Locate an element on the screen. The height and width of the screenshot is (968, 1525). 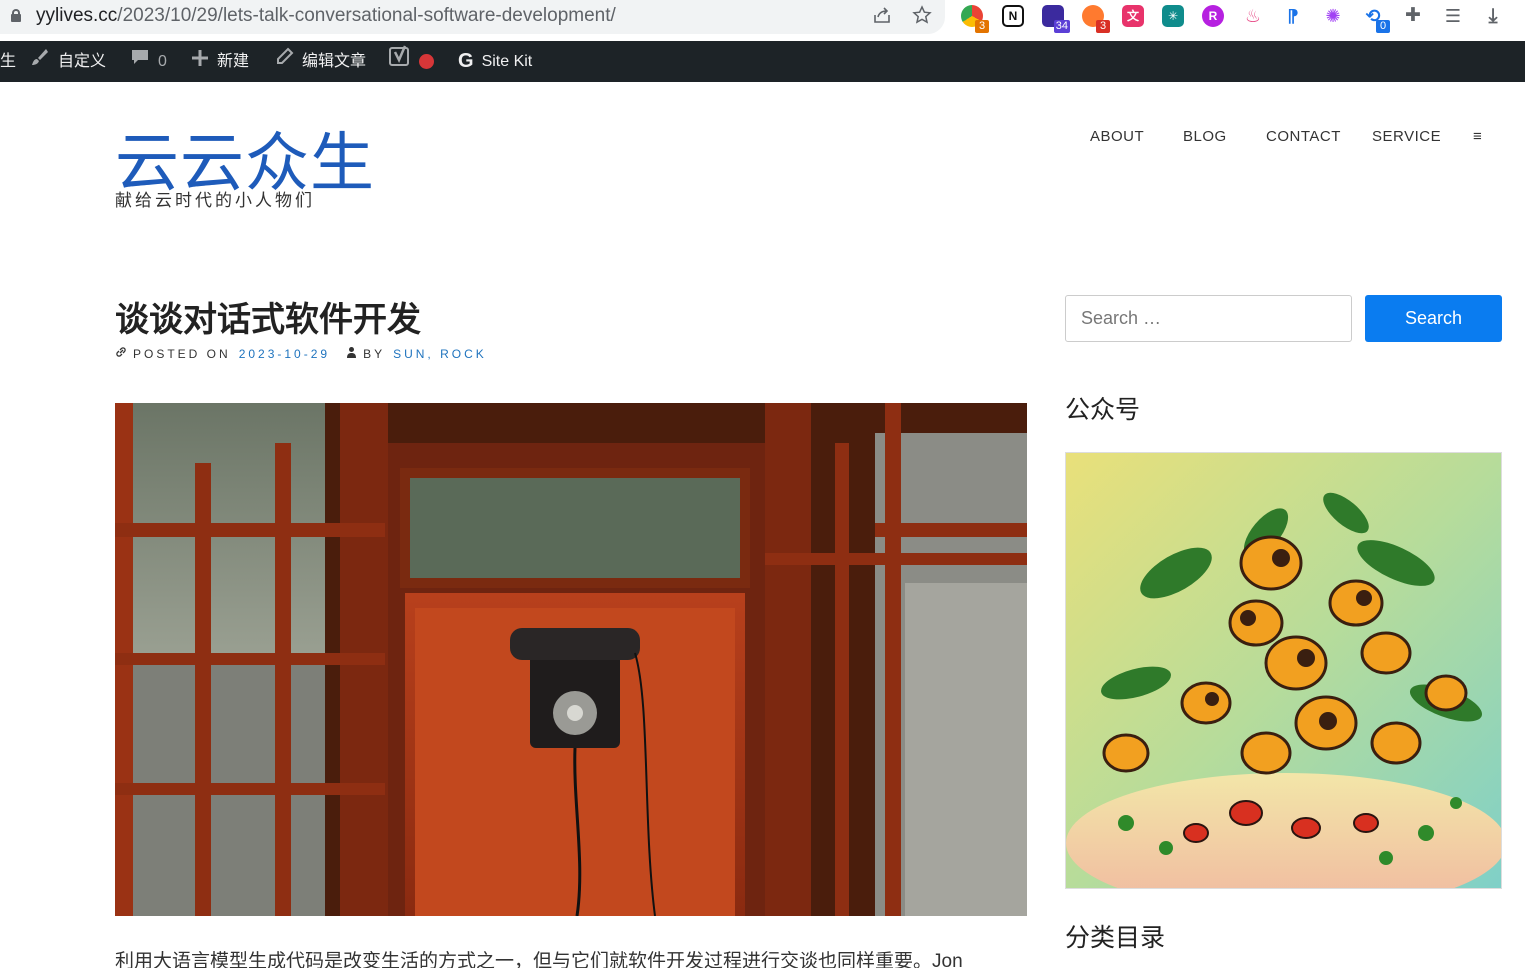
admin-bar-customize: 自定义 is located at coordinates (68, 61).